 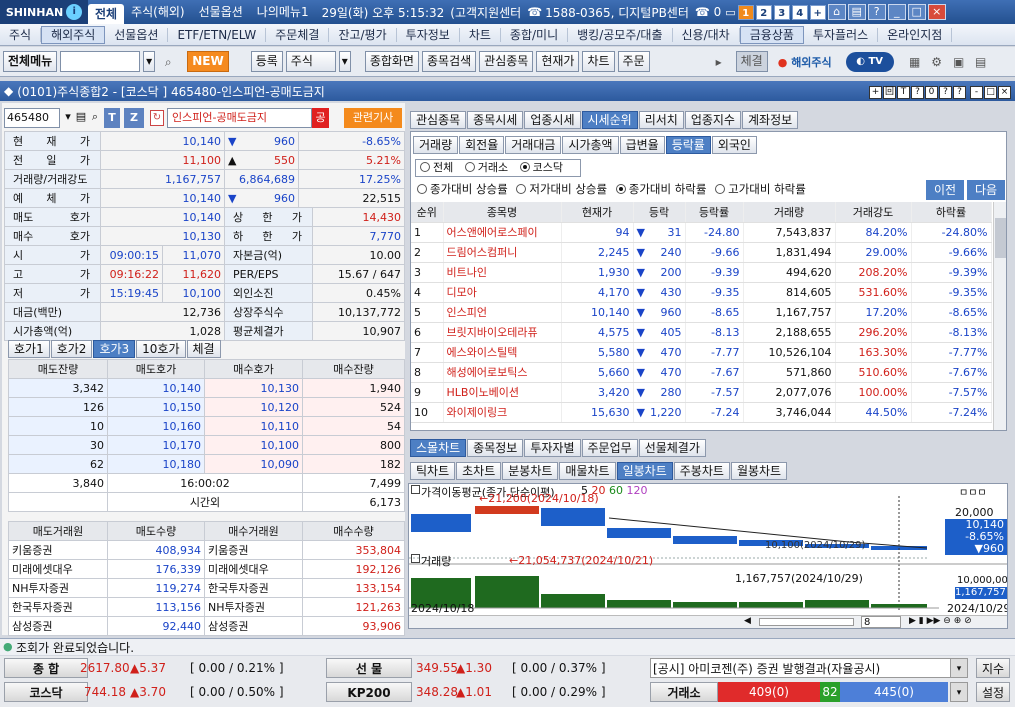 I want to click on panel-maximize-icon: □, so click(x=990, y=92).